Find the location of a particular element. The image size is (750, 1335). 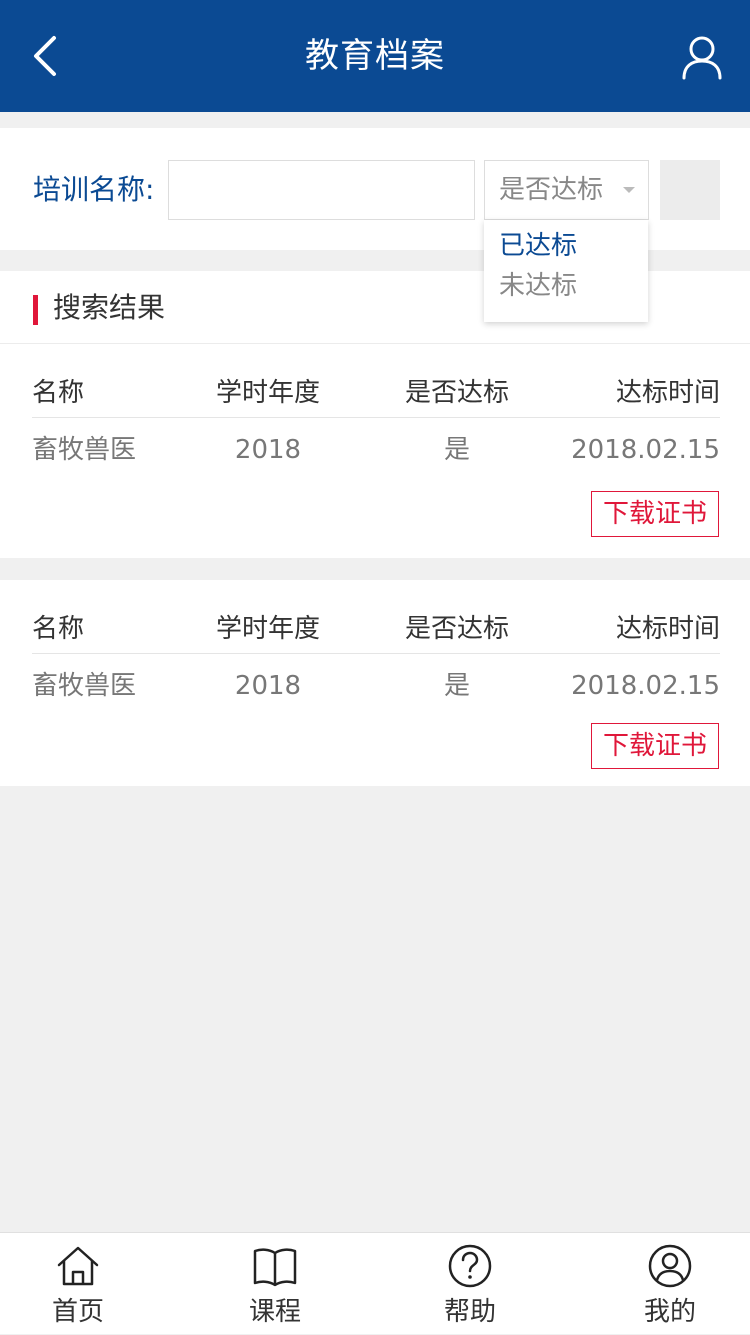

tab-help: 帮助 is located at coordinates (470, 1284).